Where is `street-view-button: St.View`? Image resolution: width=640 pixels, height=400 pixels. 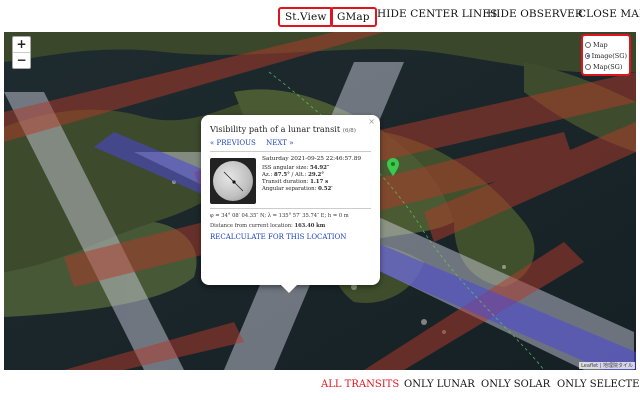 street-view-button: St.View is located at coordinates (306, 17).